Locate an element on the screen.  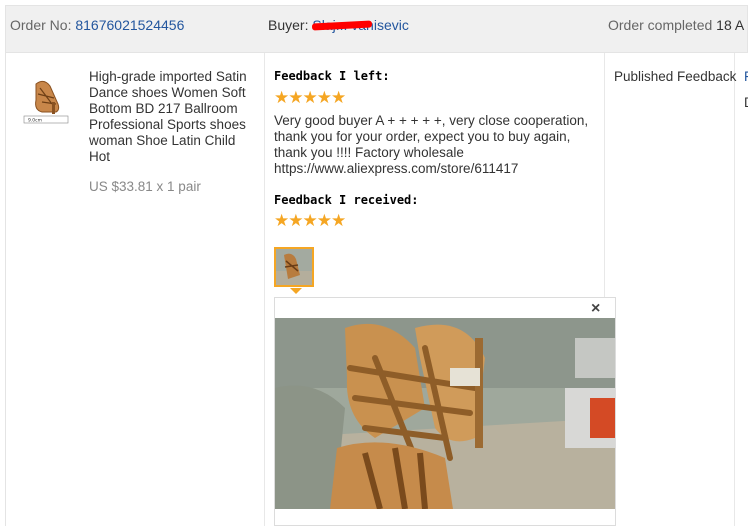
product-price: US $33.81 x 1 pair is located at coordinates (145, 186).